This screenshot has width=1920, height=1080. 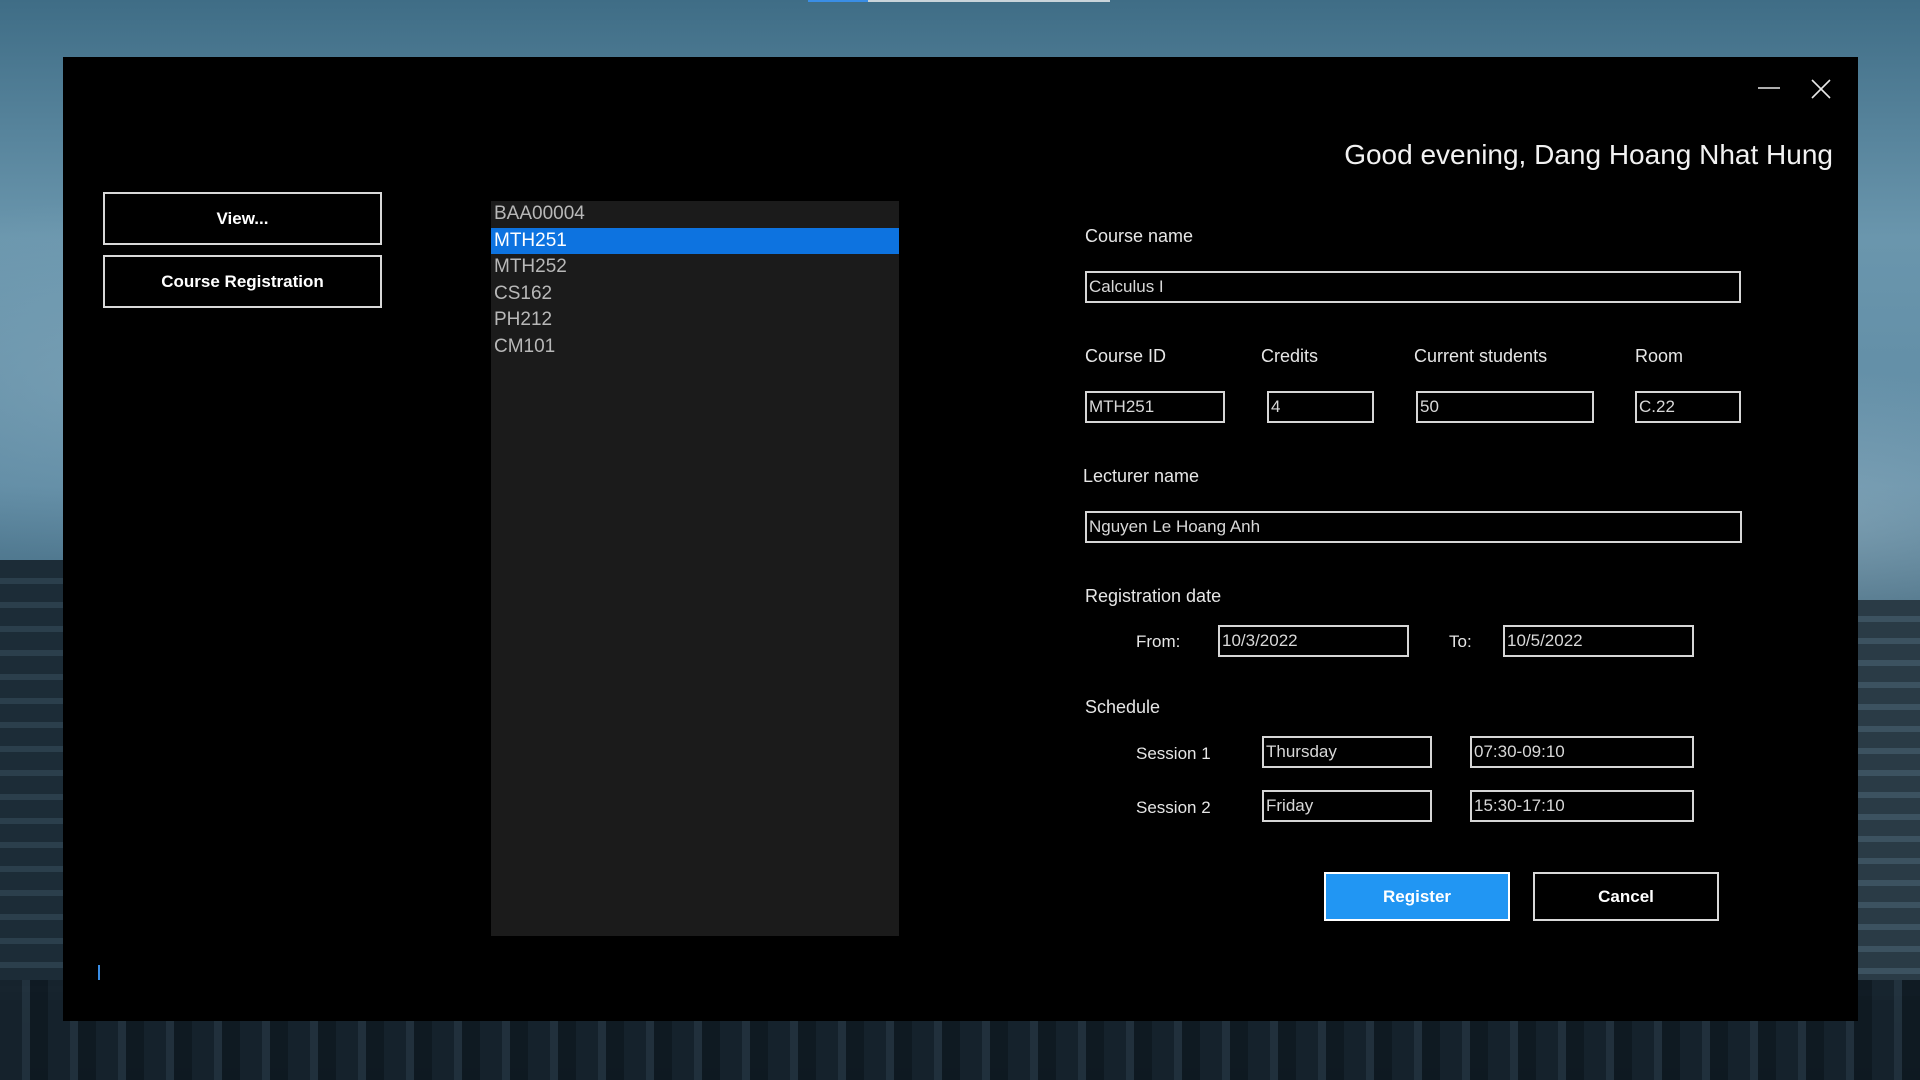 I want to click on desktop-background-buildings-left, so click(x=32, y=780).